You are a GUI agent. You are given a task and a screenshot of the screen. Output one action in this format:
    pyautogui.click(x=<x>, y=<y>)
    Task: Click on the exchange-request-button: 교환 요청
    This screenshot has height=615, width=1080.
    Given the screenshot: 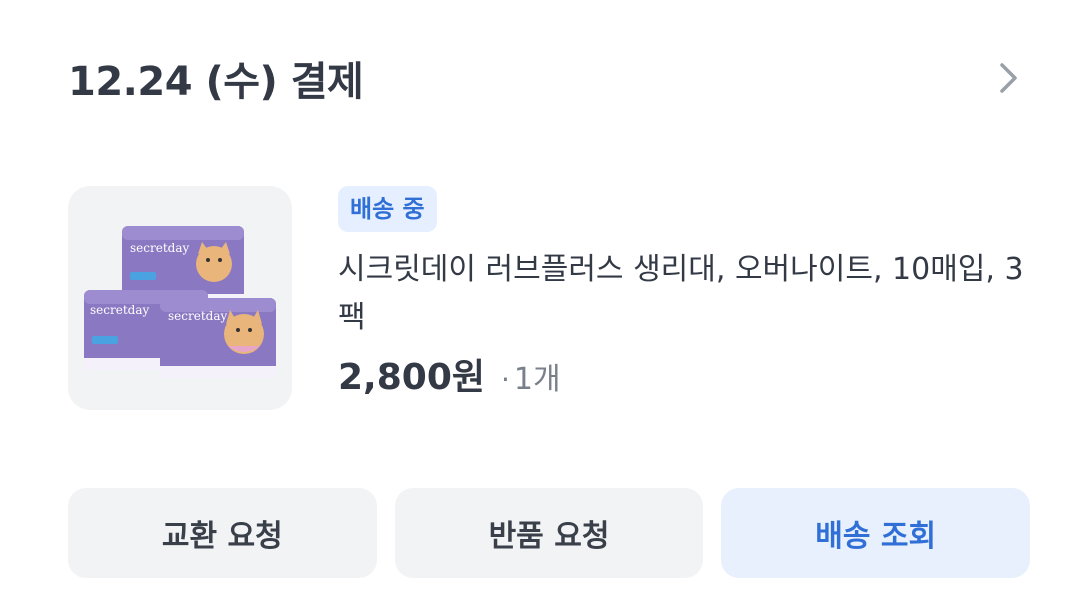 What is the action you would take?
    pyautogui.click(x=222, y=533)
    